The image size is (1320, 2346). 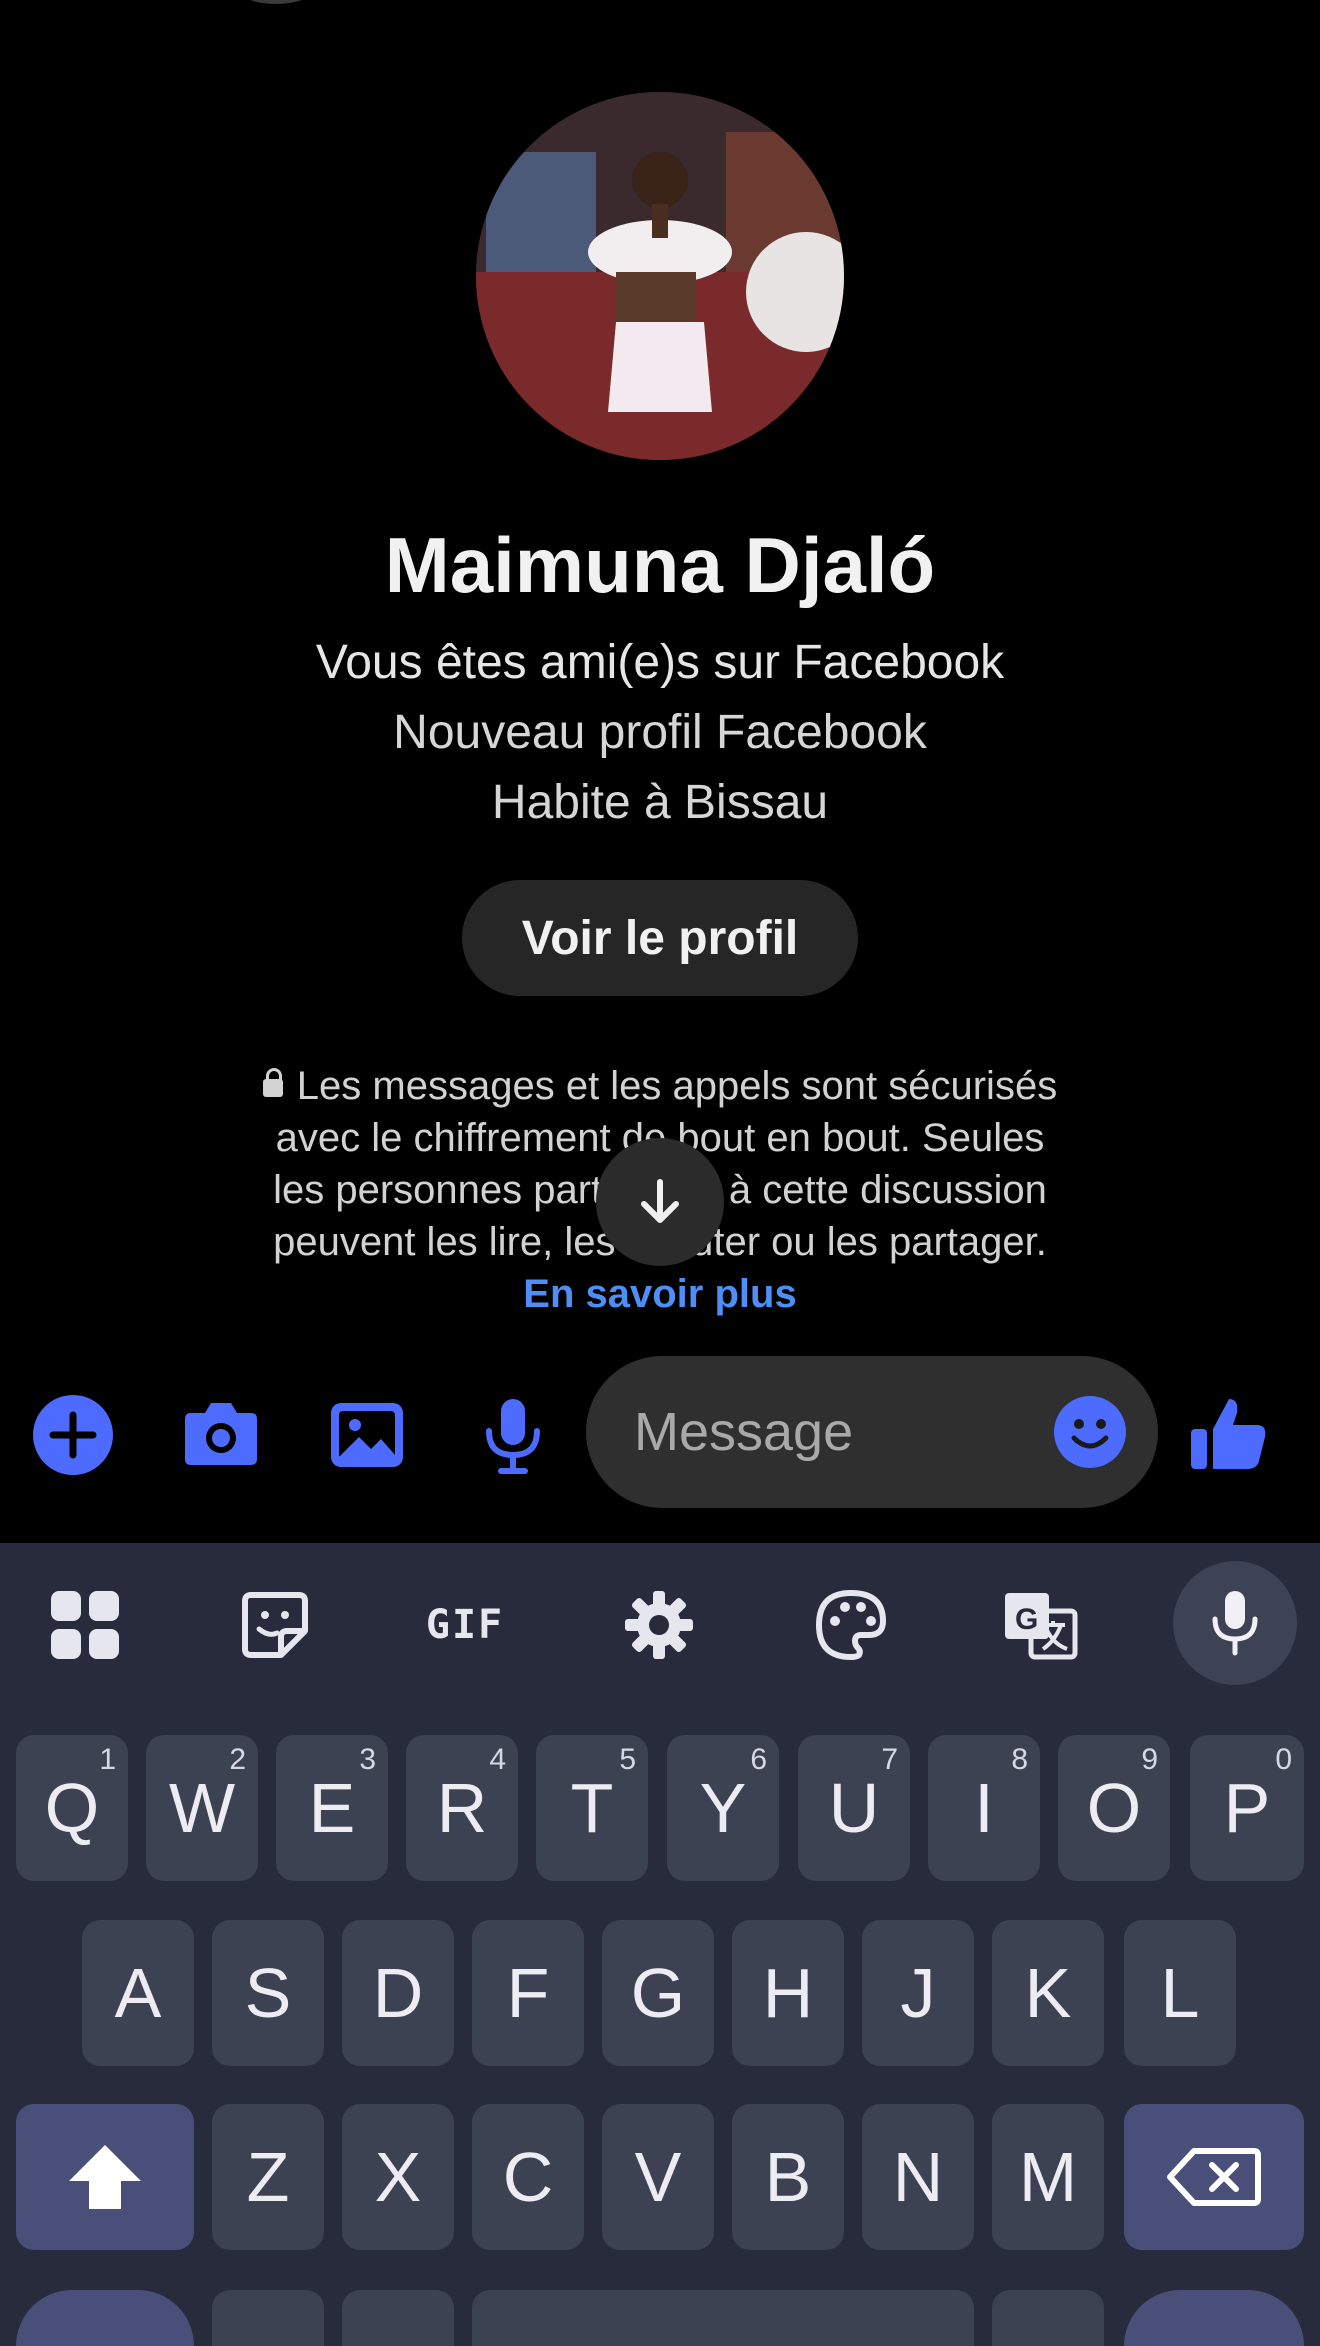 What do you see at coordinates (660, 276) in the screenshot?
I see `contact-avatar` at bounding box center [660, 276].